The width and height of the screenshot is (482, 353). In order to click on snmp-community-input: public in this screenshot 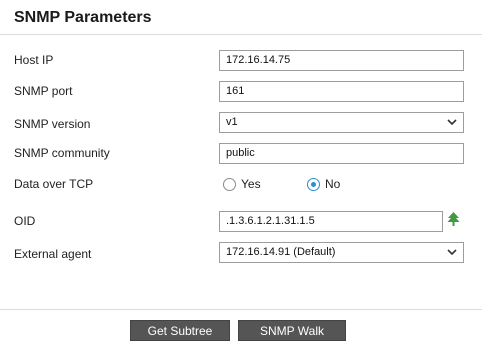, I will do `click(341, 153)`.